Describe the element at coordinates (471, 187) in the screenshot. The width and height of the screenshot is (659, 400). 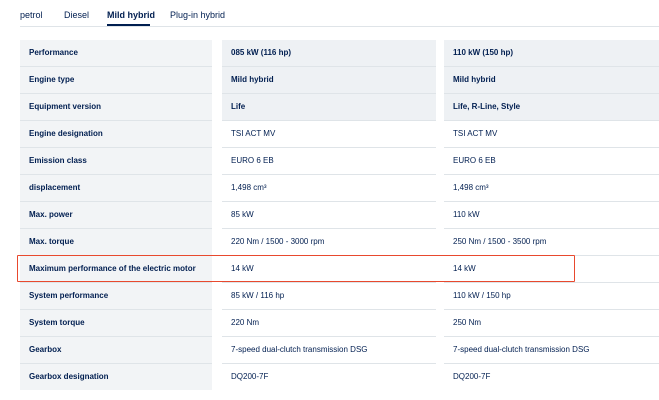
I see `spec-value-variant-2: 1,498 cm³` at that location.